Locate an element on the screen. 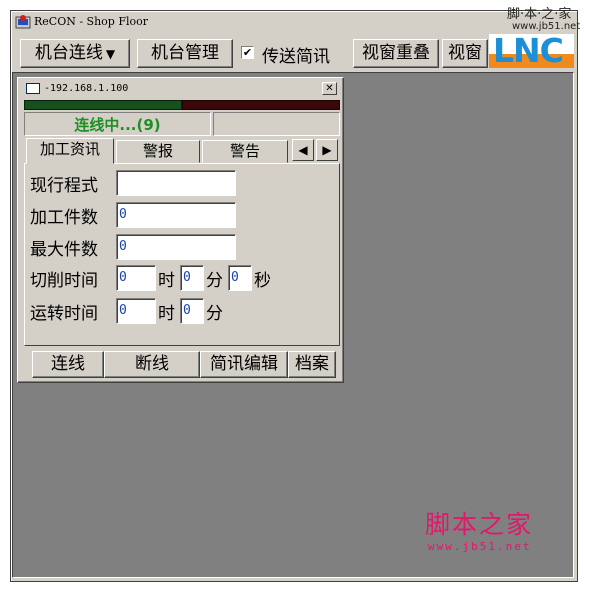  cascade-windows-button: 视窗重叠 is located at coordinates (396, 53).